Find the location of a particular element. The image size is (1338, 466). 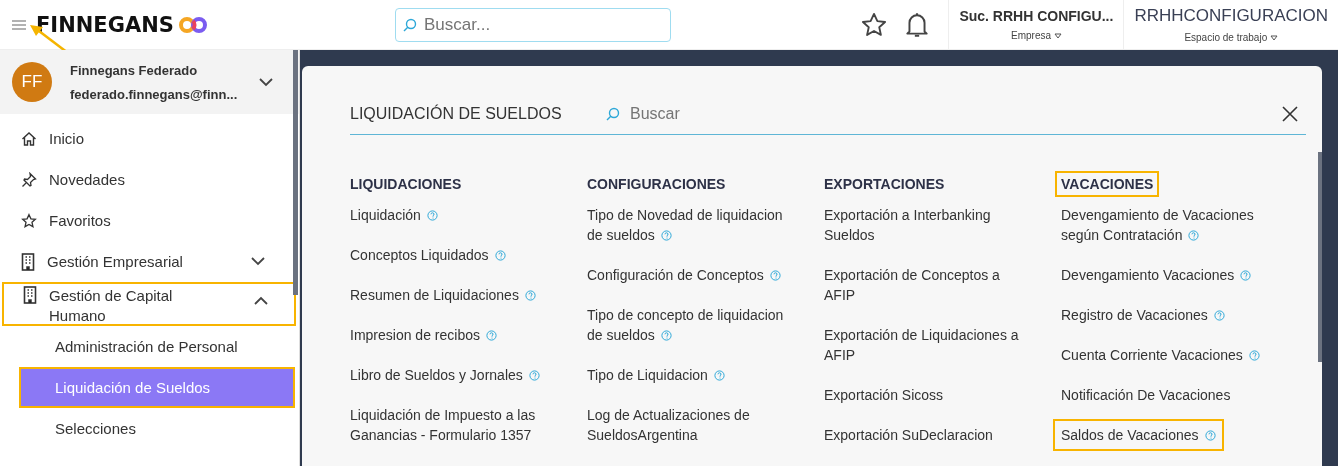

menu-link-item: Exportación de Liquidaciones a AFIP is located at coordinates (924, 355).